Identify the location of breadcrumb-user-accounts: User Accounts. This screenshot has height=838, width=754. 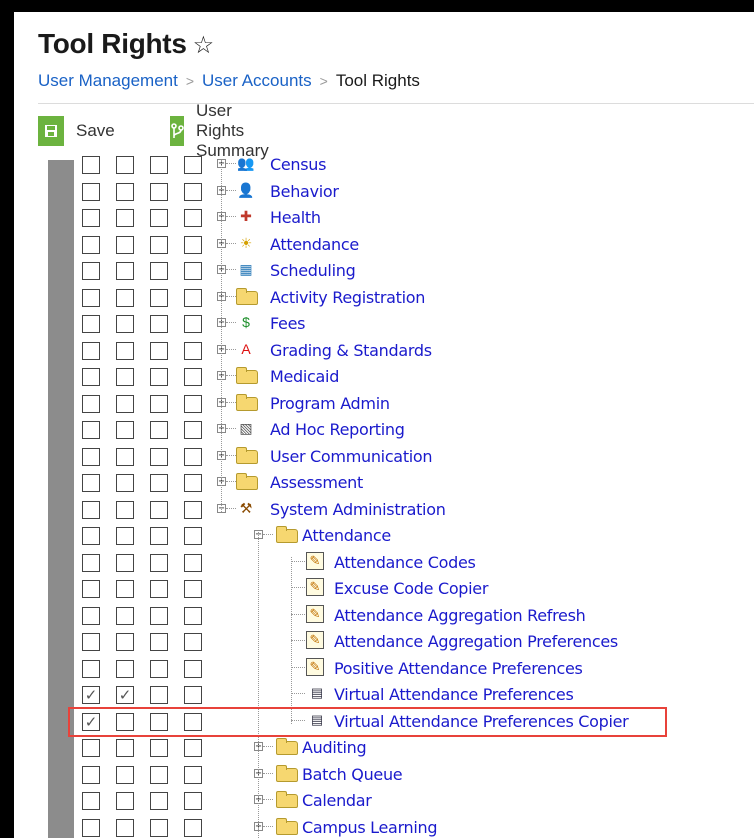
(257, 80).